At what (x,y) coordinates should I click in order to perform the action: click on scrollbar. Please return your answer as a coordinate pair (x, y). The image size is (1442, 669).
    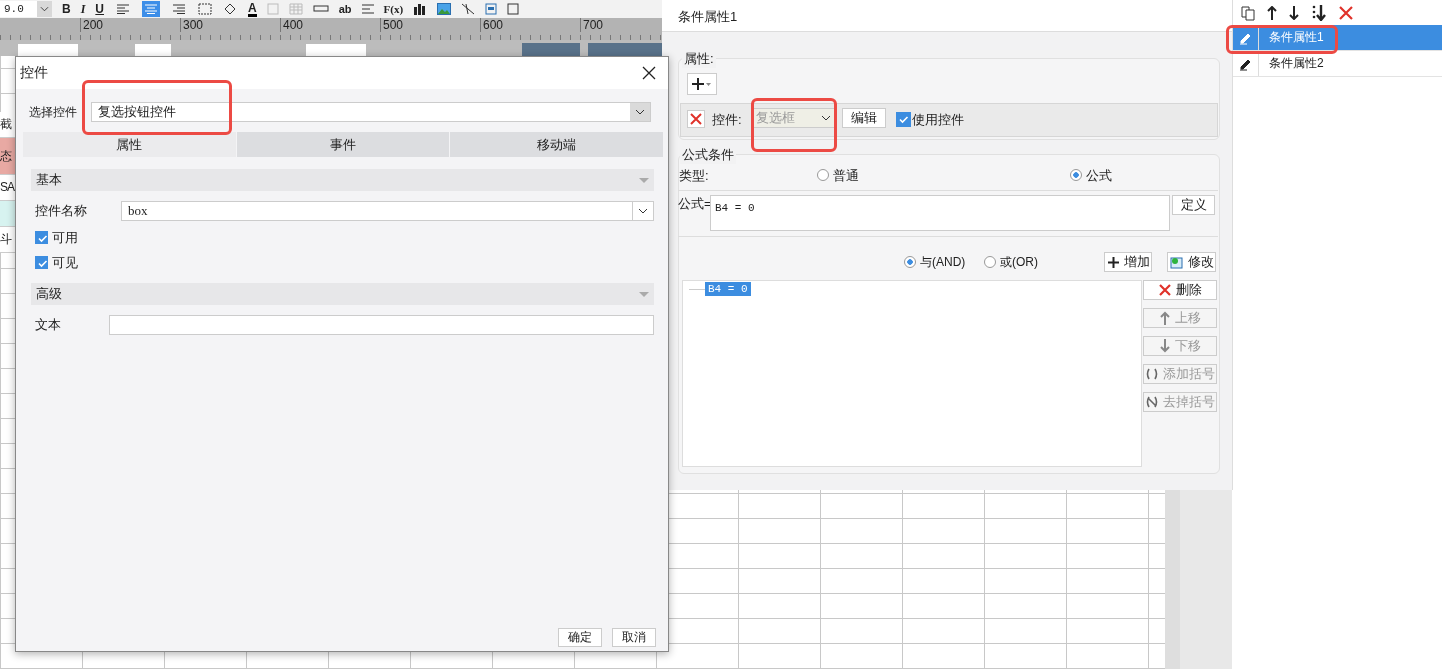
    Looking at the image, I should click on (1172, 579).